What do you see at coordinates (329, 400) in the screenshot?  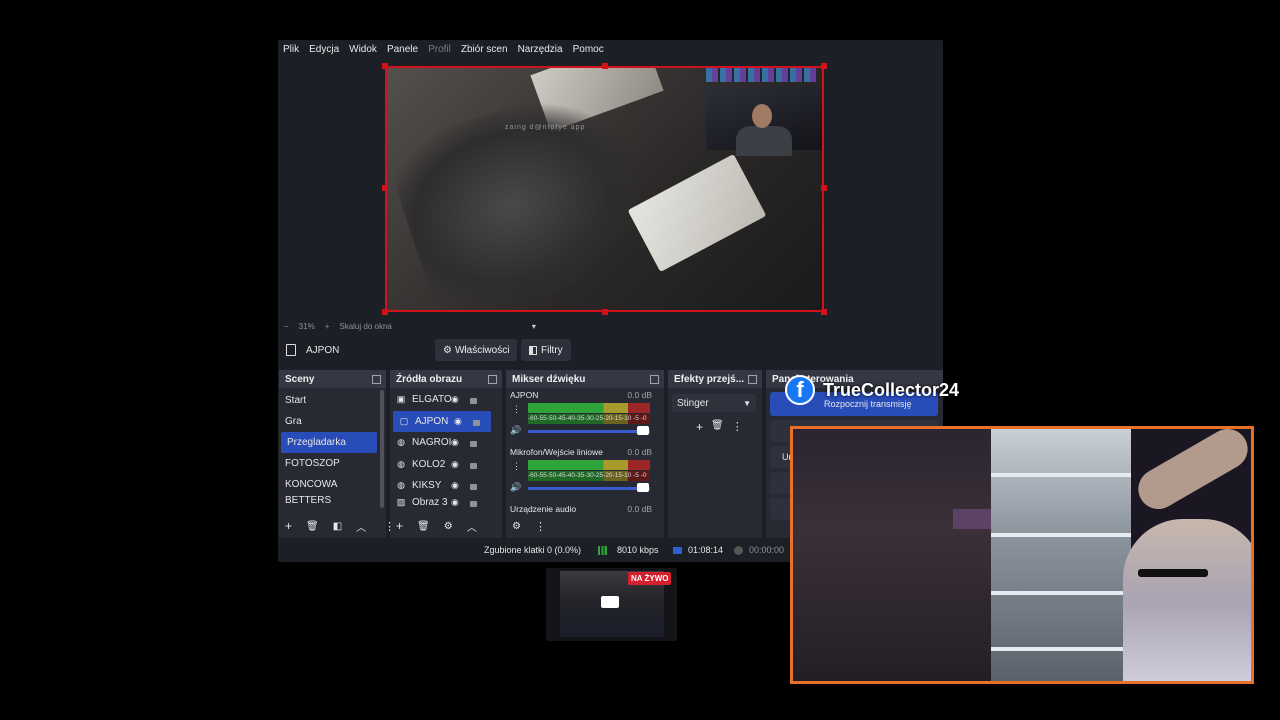 I see `scene-item: Start` at bounding box center [329, 400].